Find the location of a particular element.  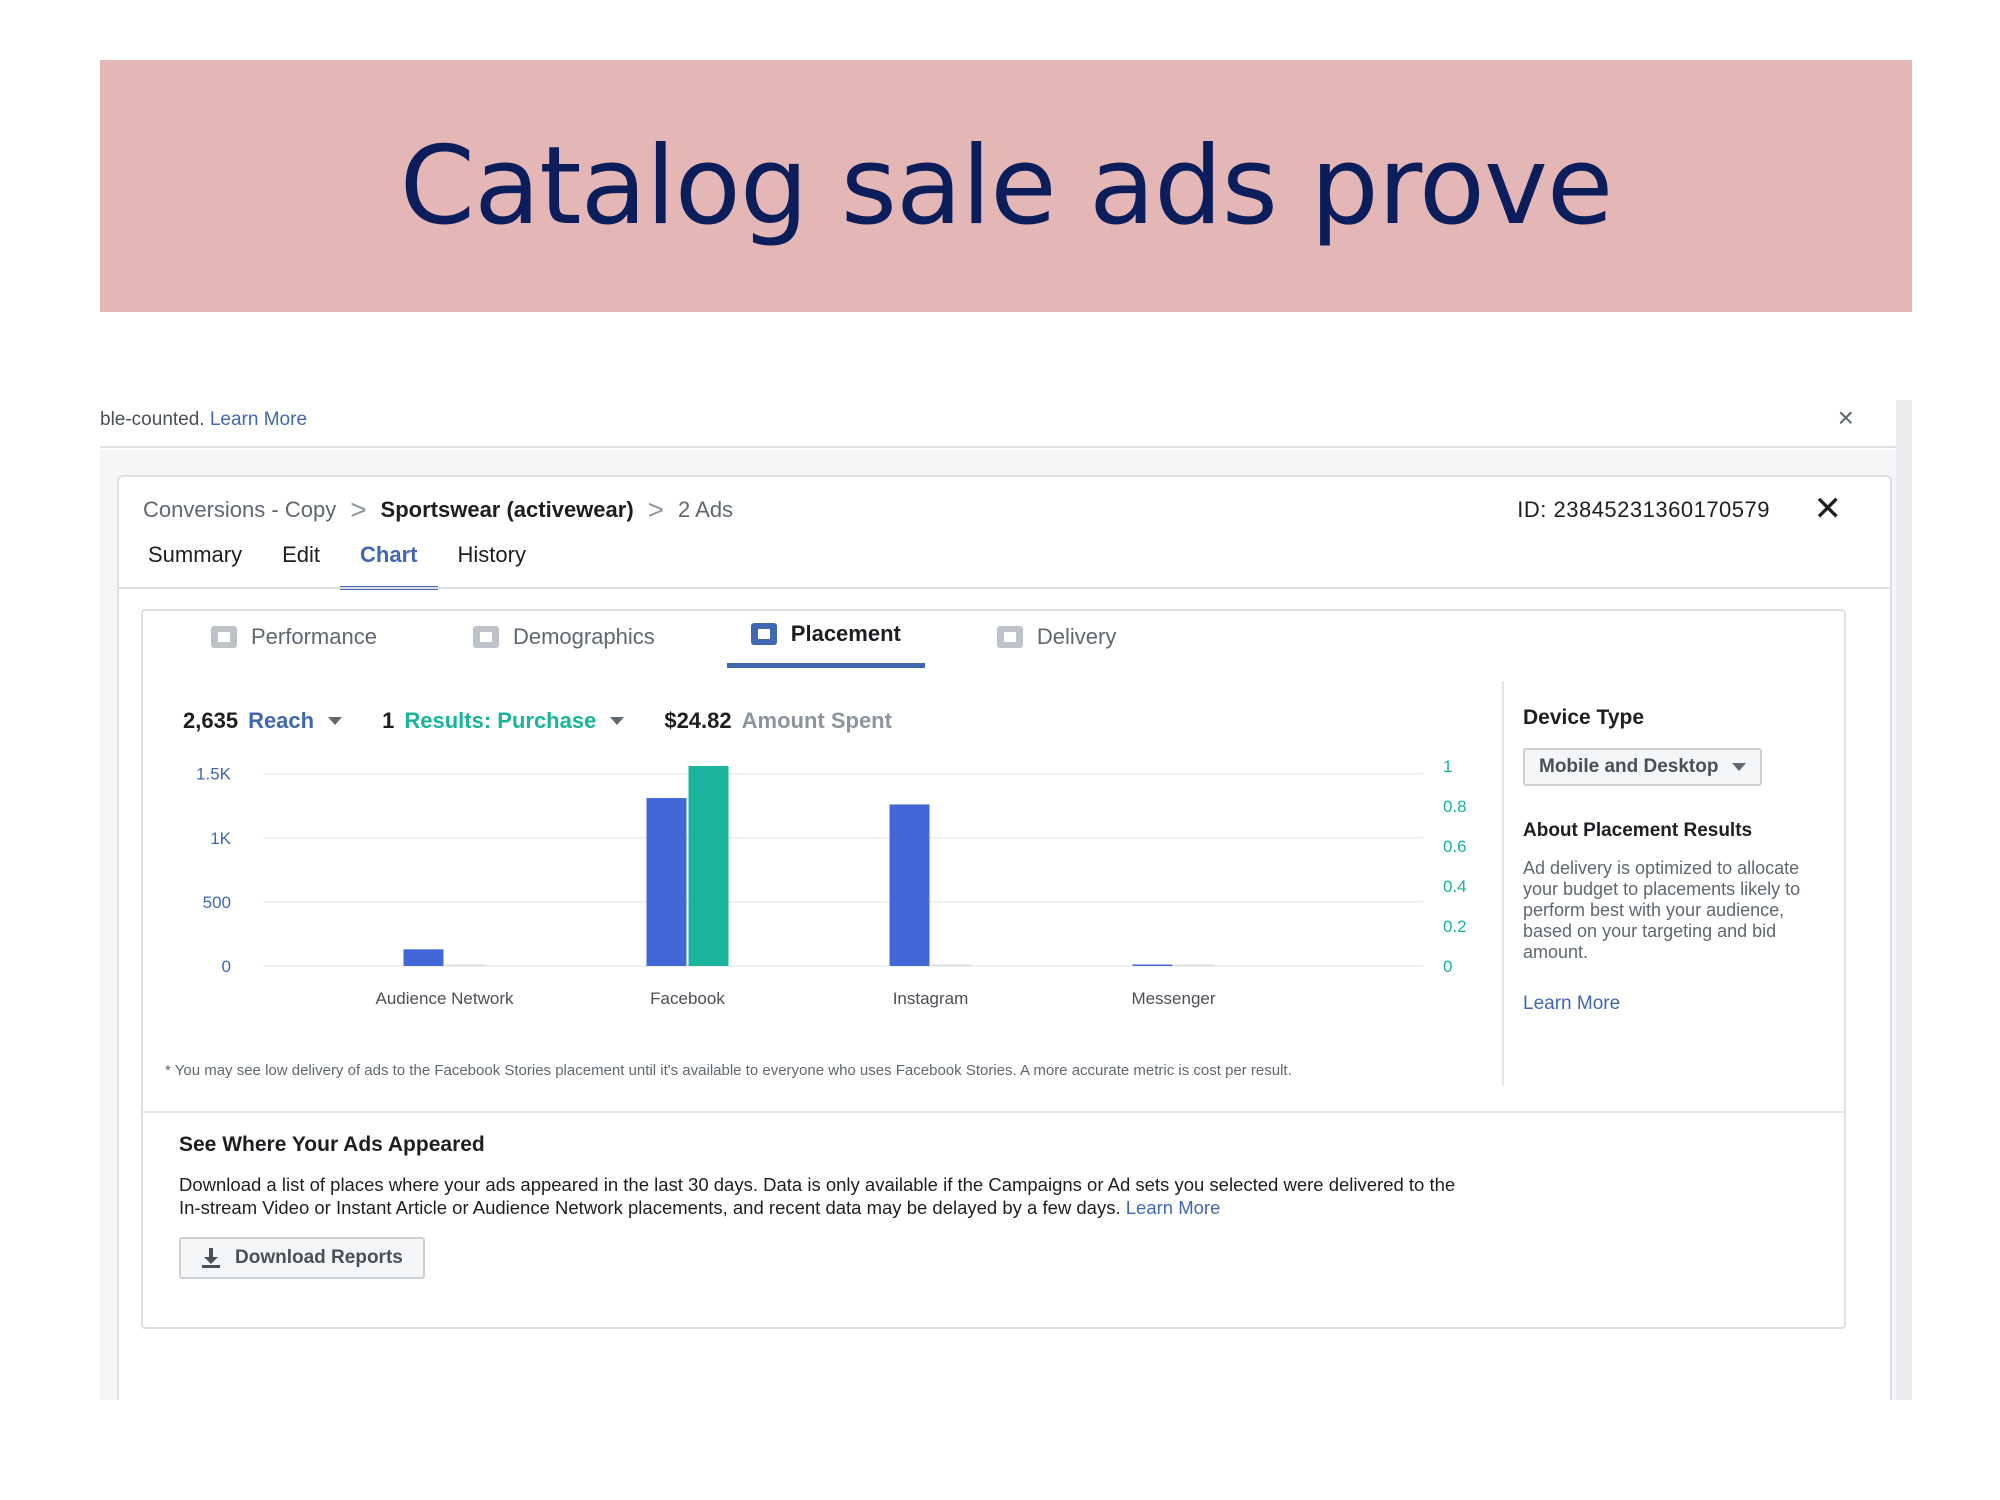

download-icon is located at coordinates (211, 1258).